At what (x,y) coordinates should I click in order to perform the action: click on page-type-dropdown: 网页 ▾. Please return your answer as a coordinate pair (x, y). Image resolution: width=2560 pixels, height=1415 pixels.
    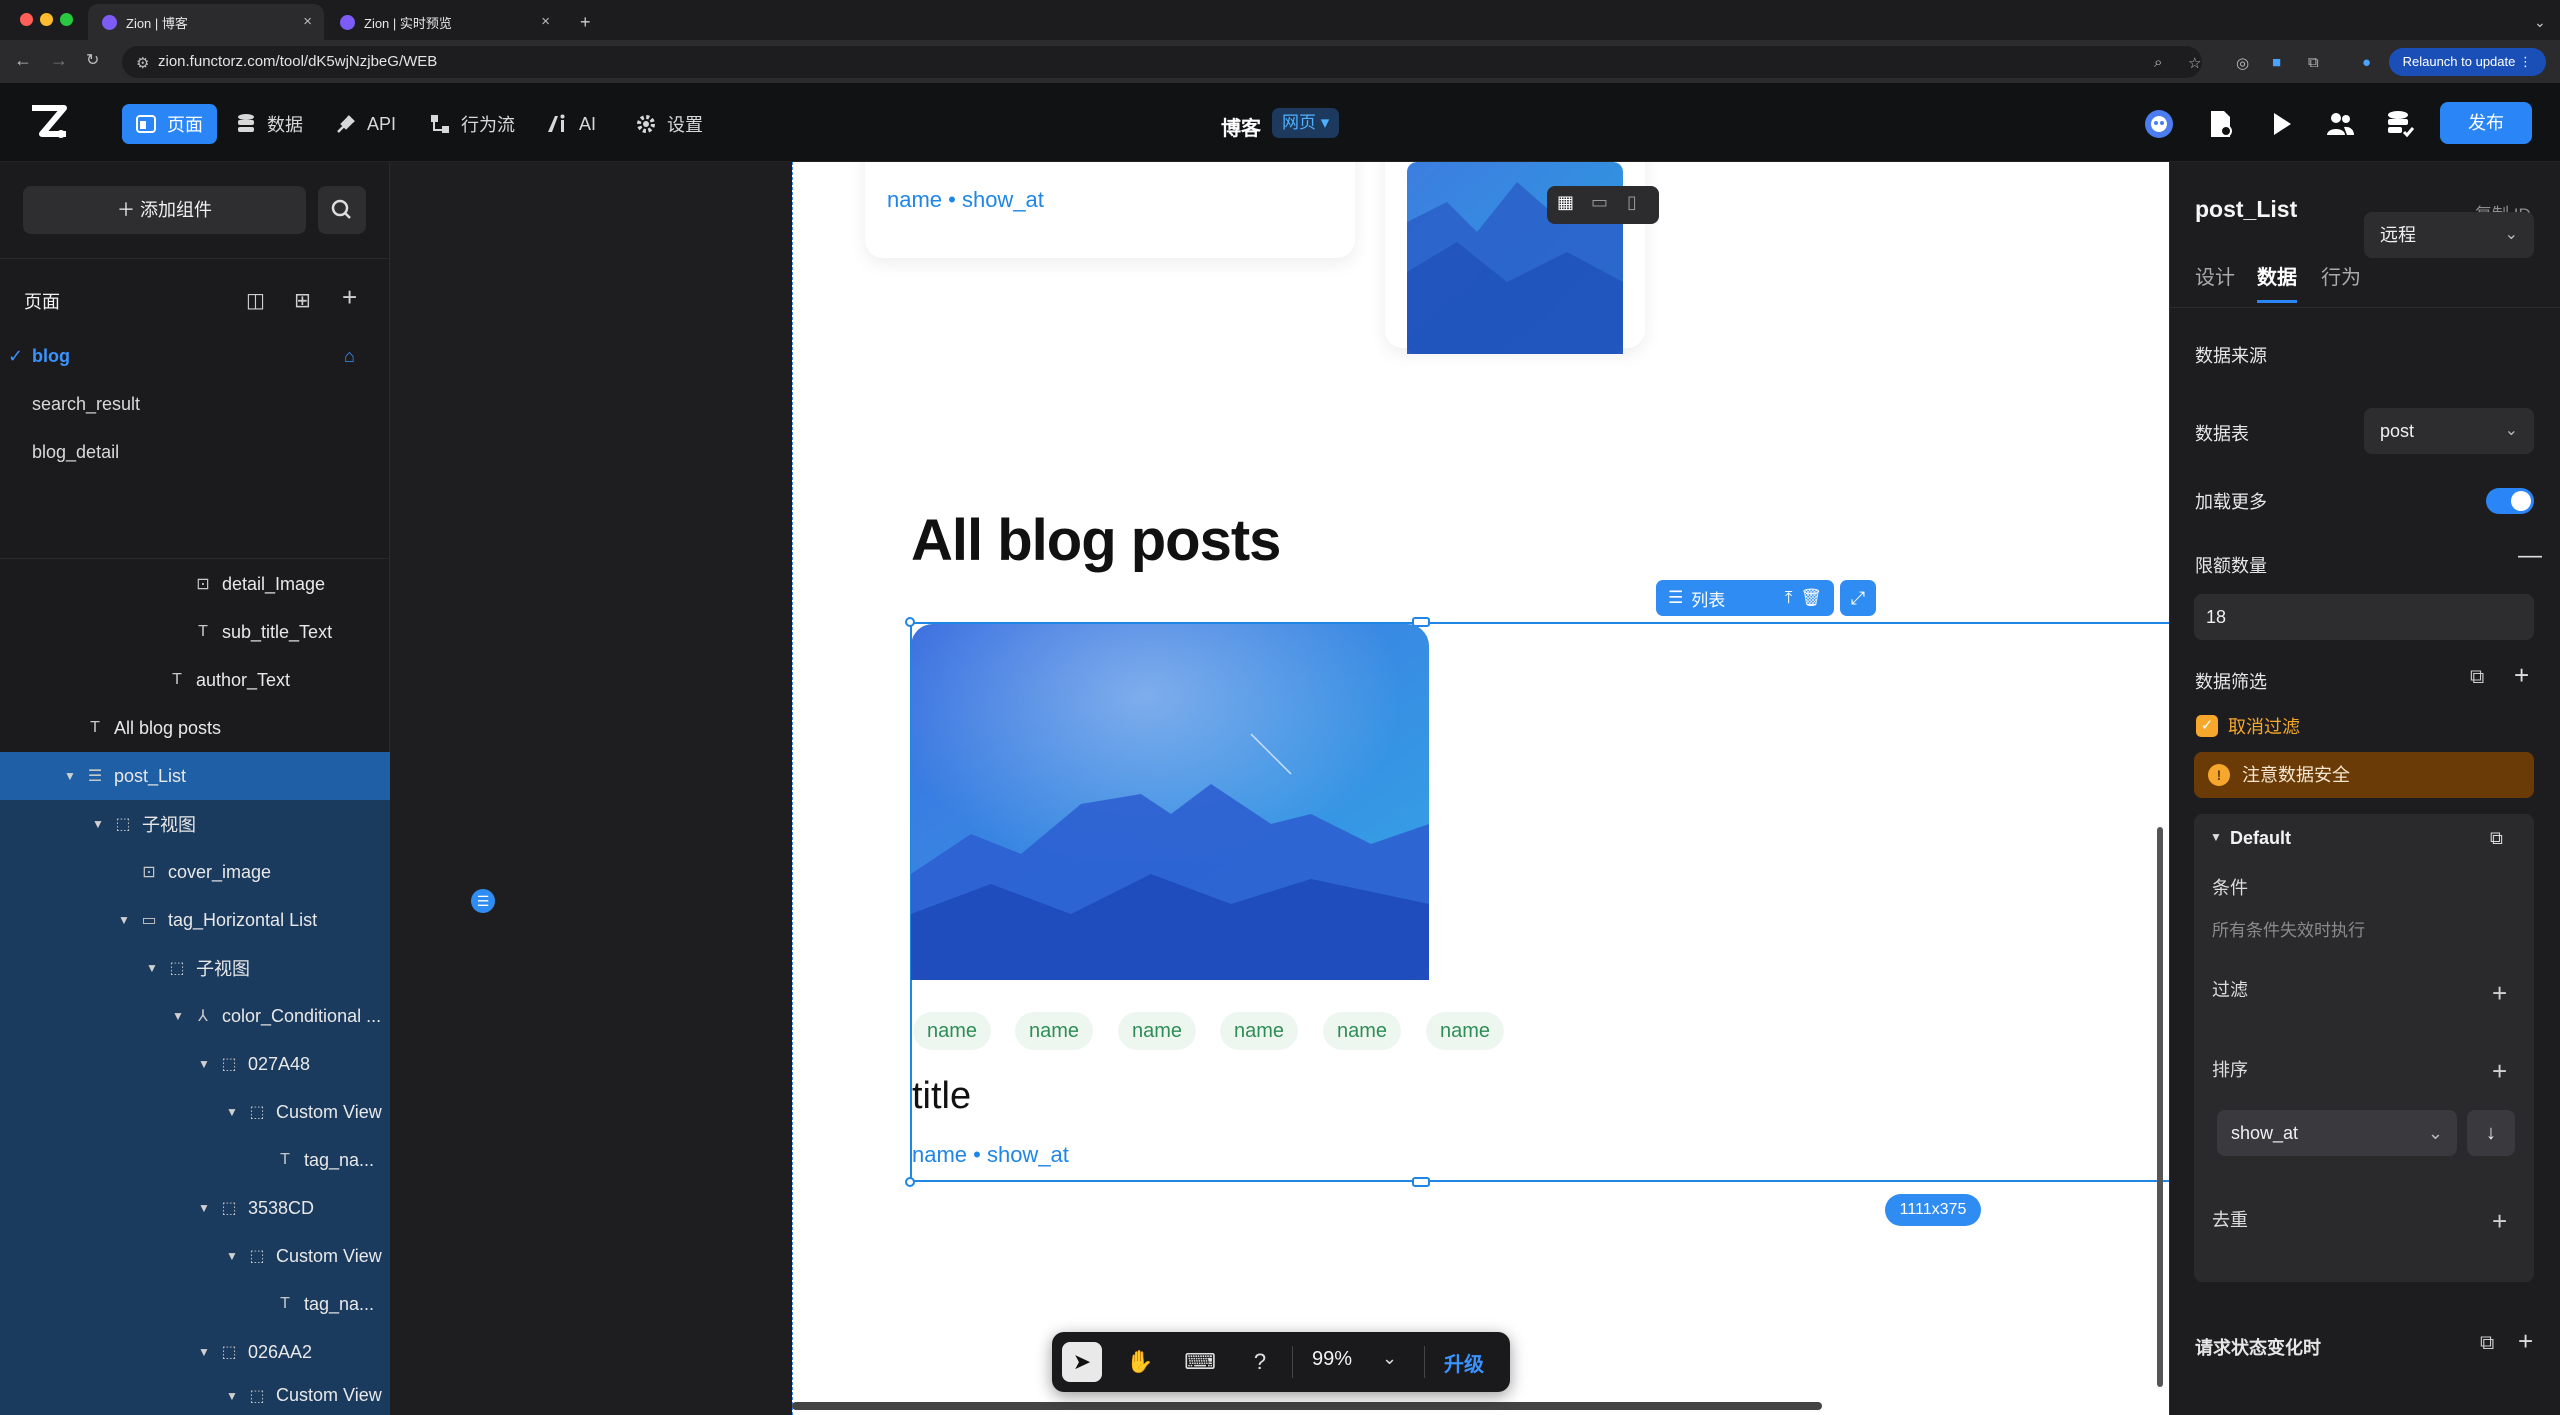
    Looking at the image, I should click on (1306, 123).